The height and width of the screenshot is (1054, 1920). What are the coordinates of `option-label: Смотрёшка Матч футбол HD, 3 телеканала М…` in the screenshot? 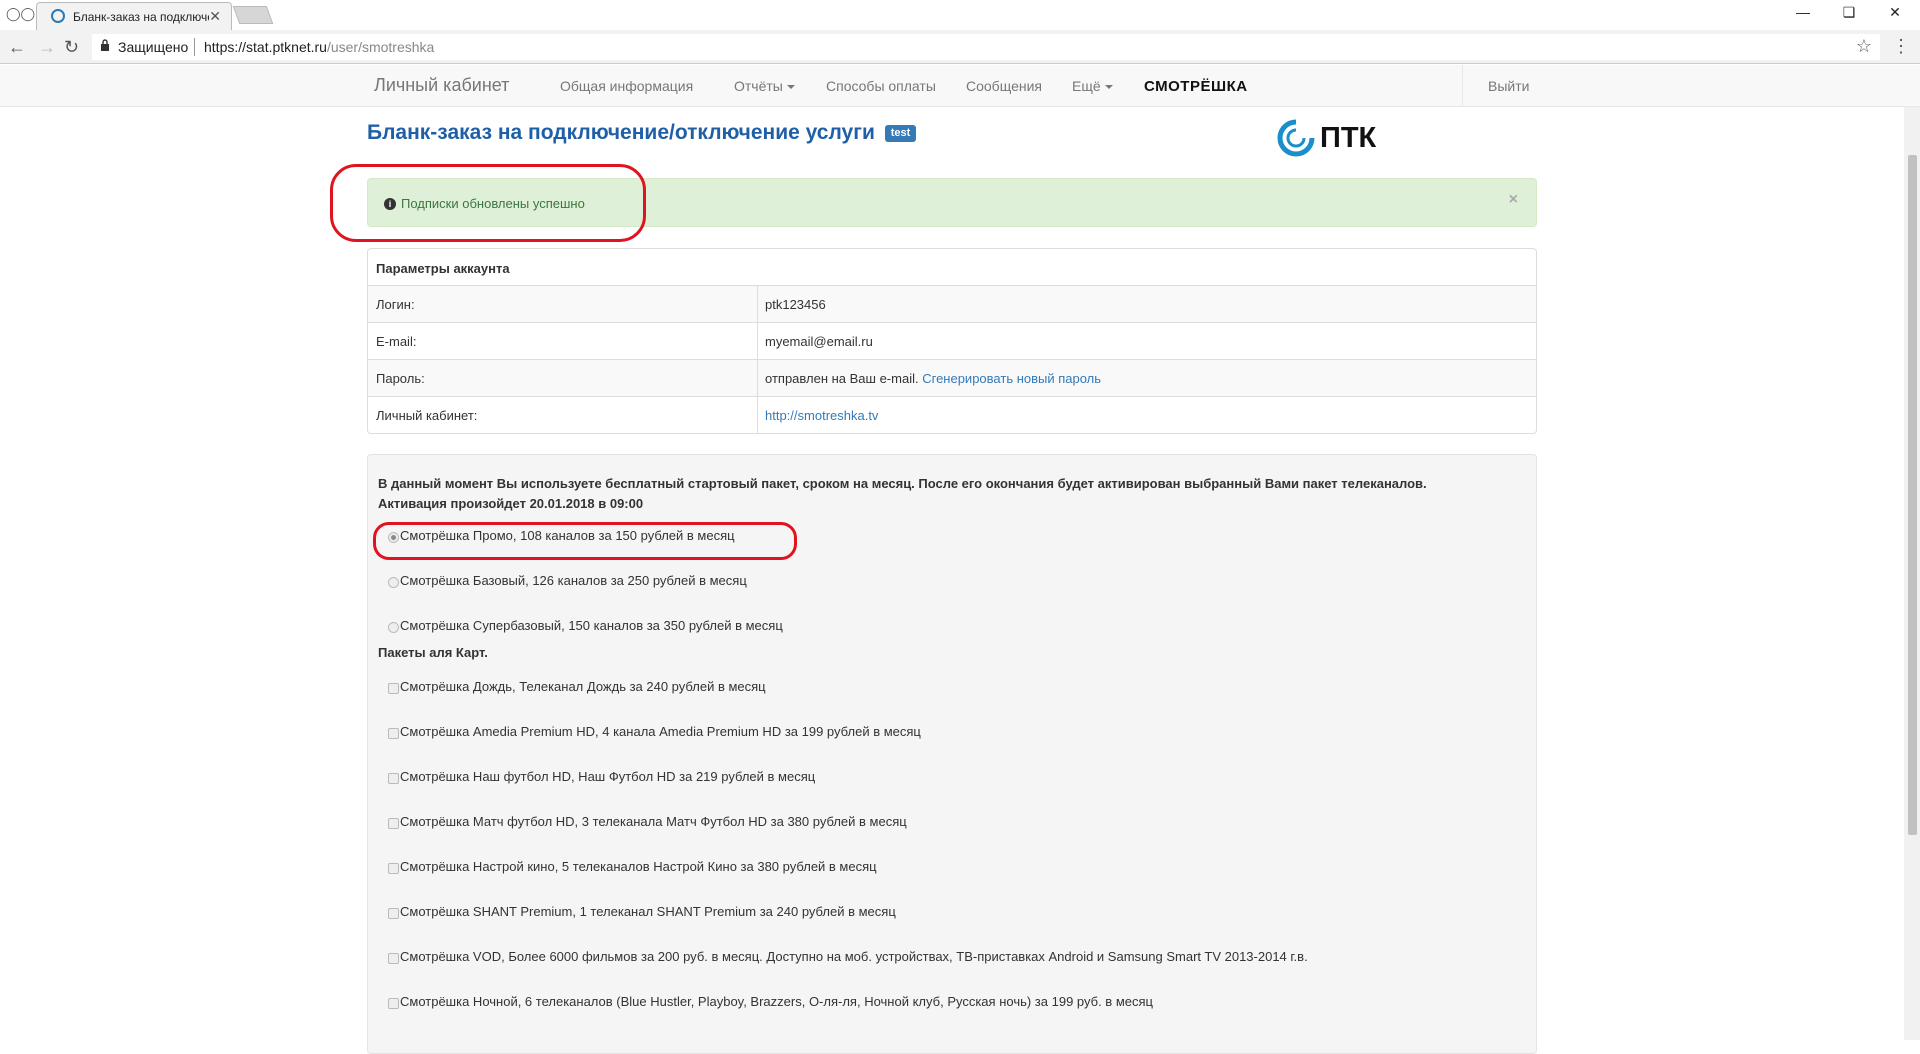 It's located at (653, 821).